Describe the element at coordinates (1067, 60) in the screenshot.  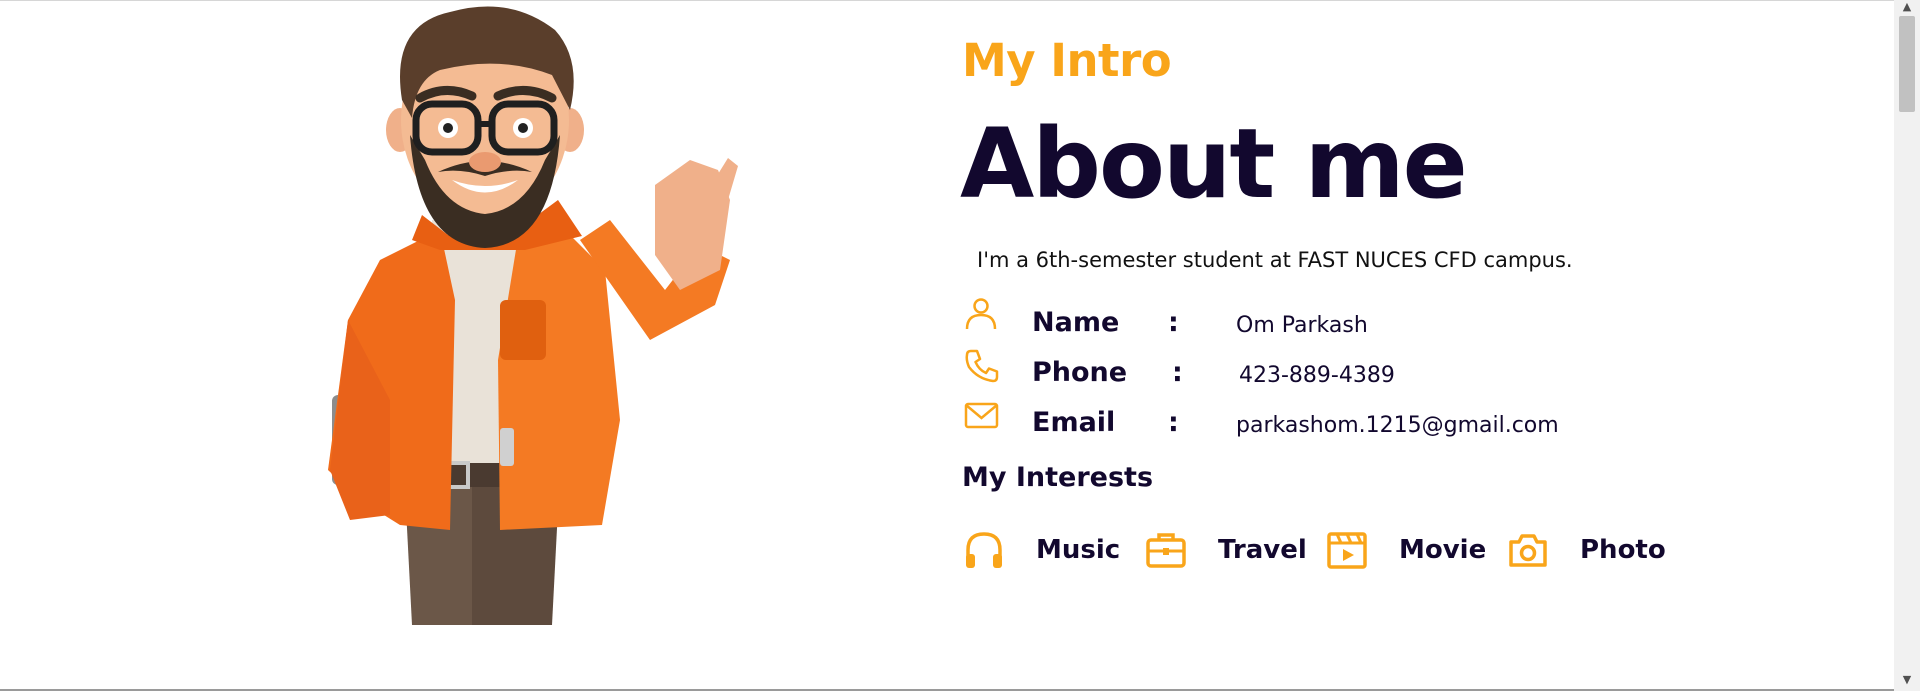
I see `section-label: My Intro` at that location.